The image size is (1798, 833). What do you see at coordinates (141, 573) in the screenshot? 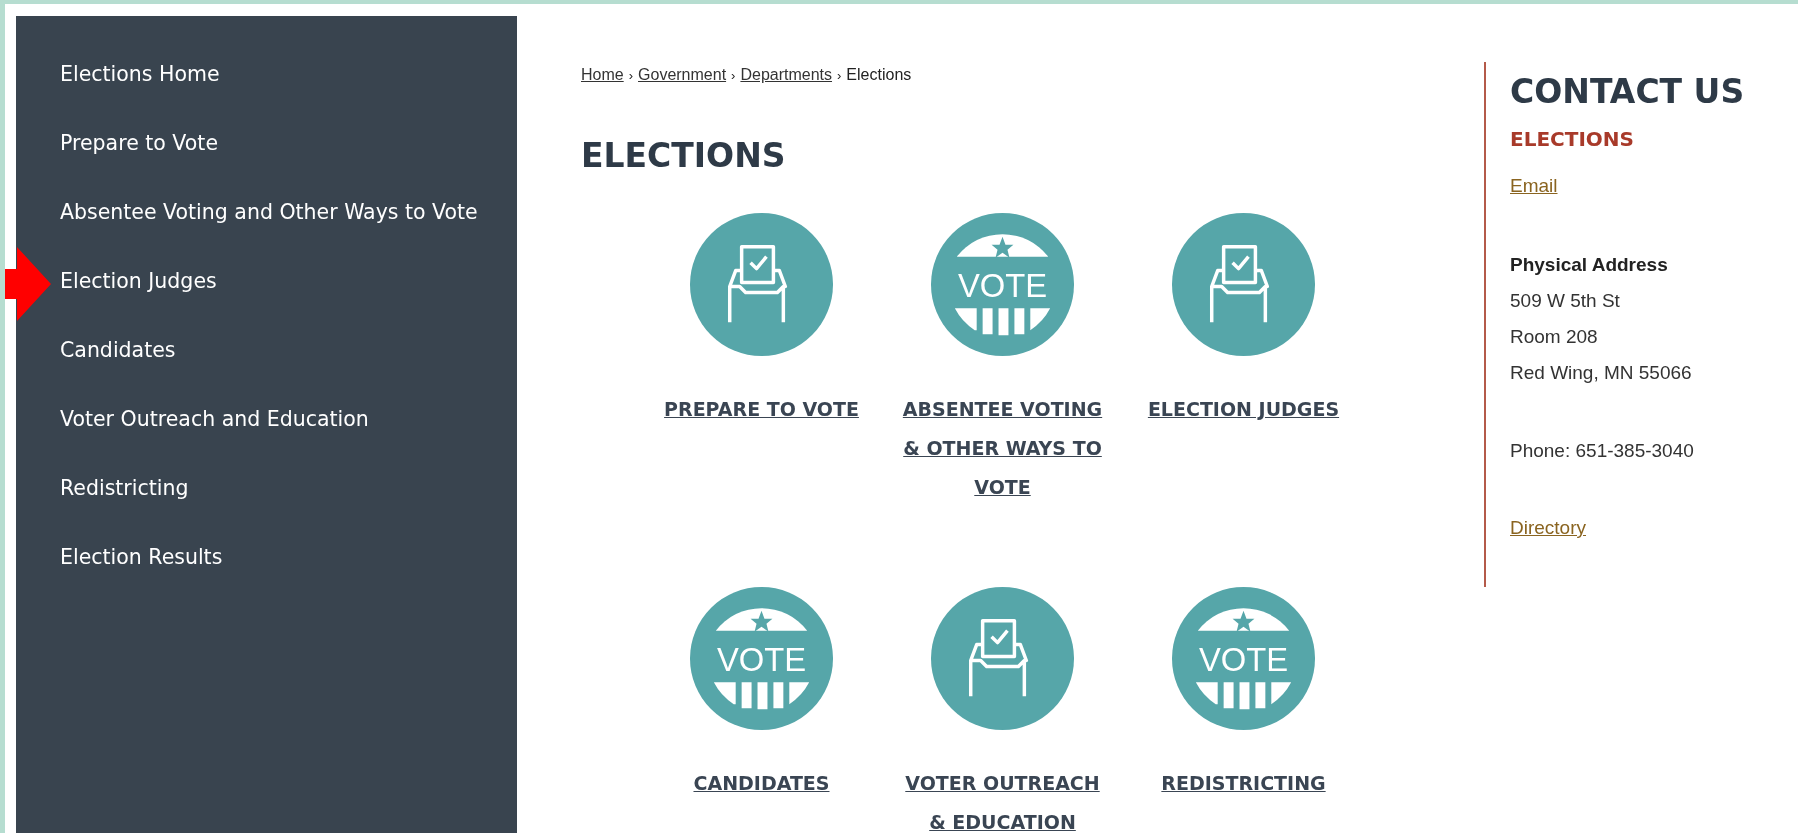
I see `sidebar-link: Election Results` at bounding box center [141, 573].